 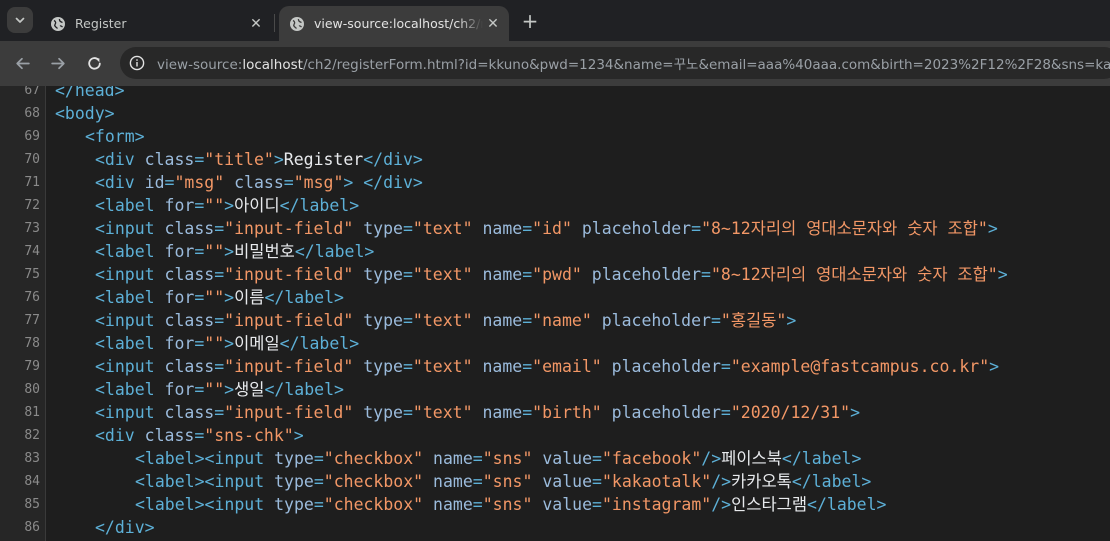 I want to click on globe-favicon-icon, so click(x=58, y=23).